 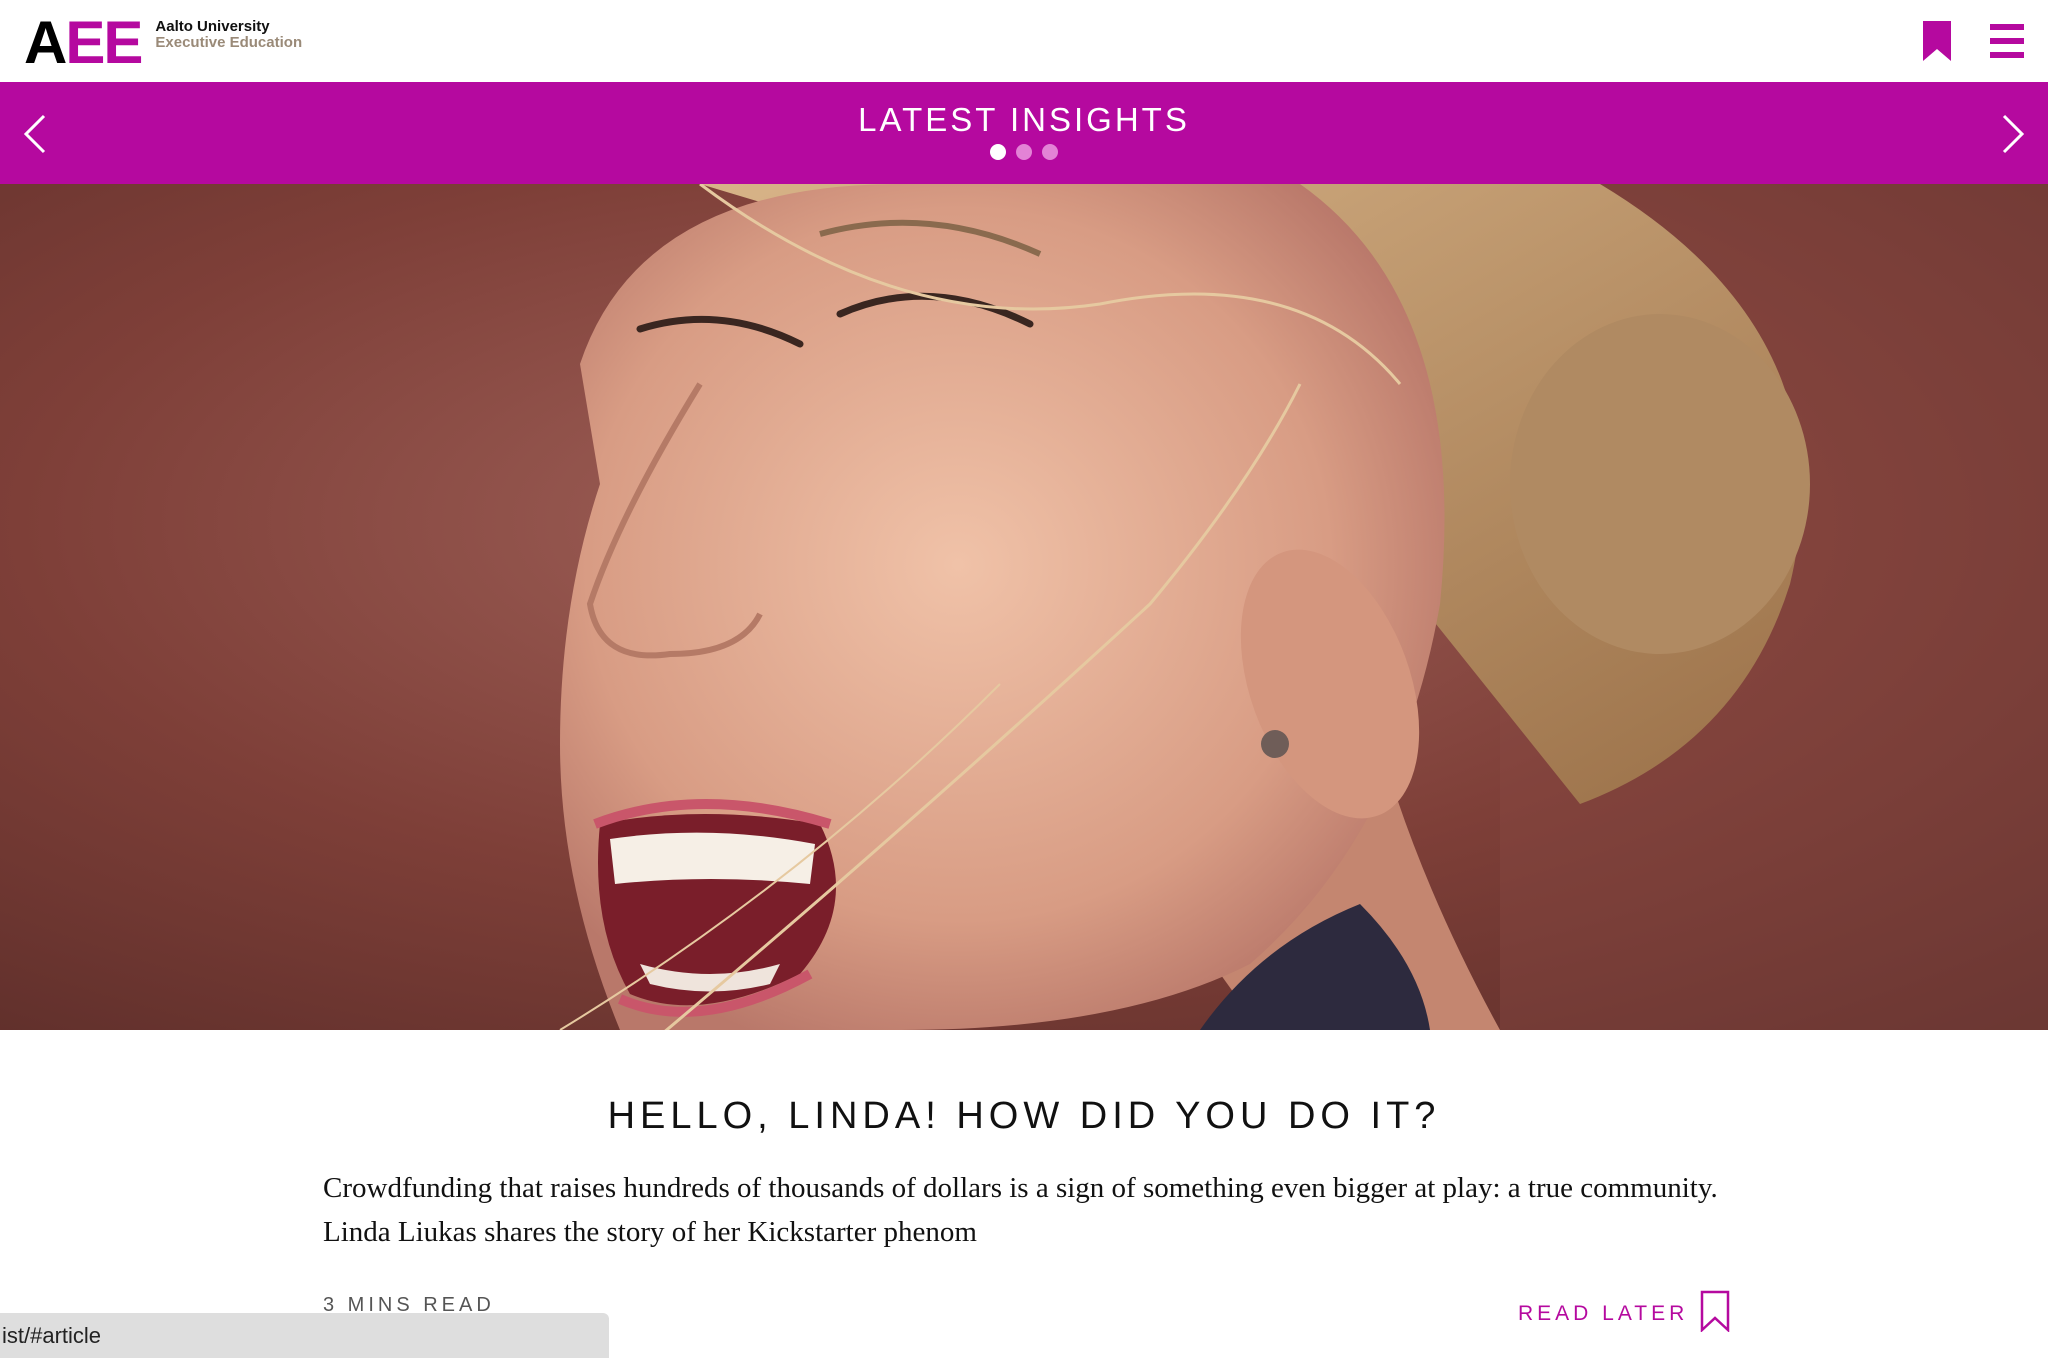 I want to click on read-later-button: READ LATER, so click(x=1624, y=1313).